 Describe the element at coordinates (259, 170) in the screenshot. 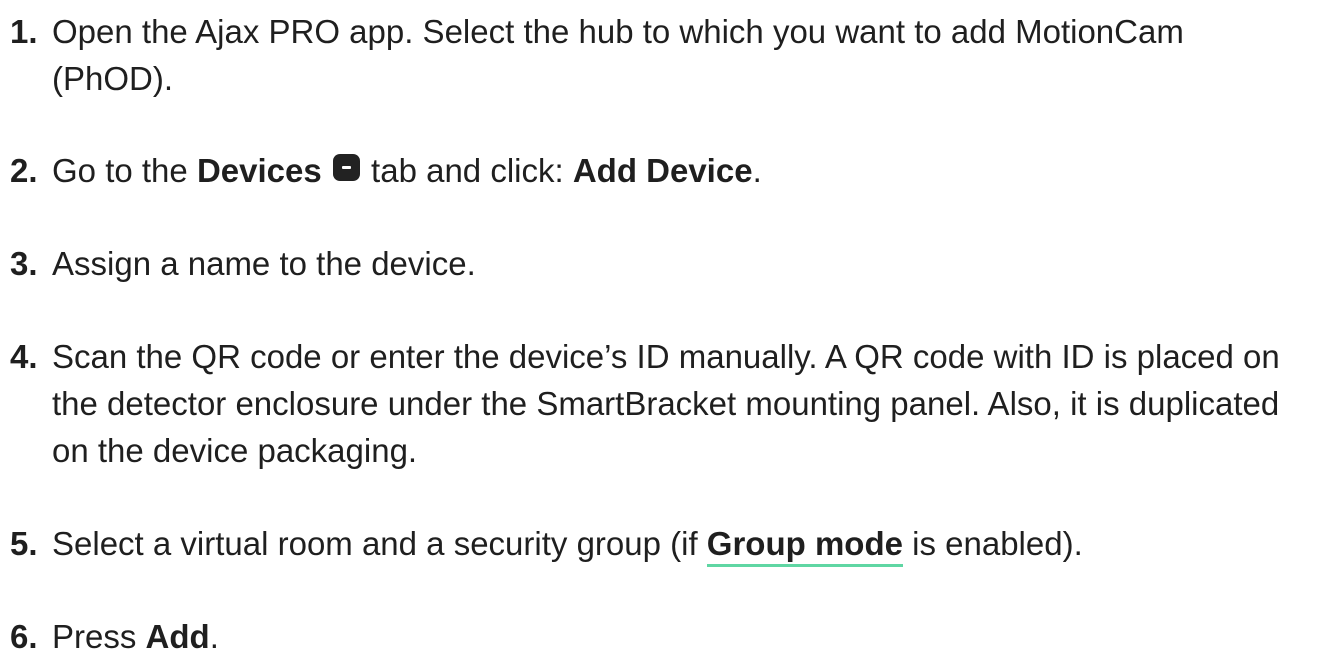

I see `devices-label: Devices` at that location.